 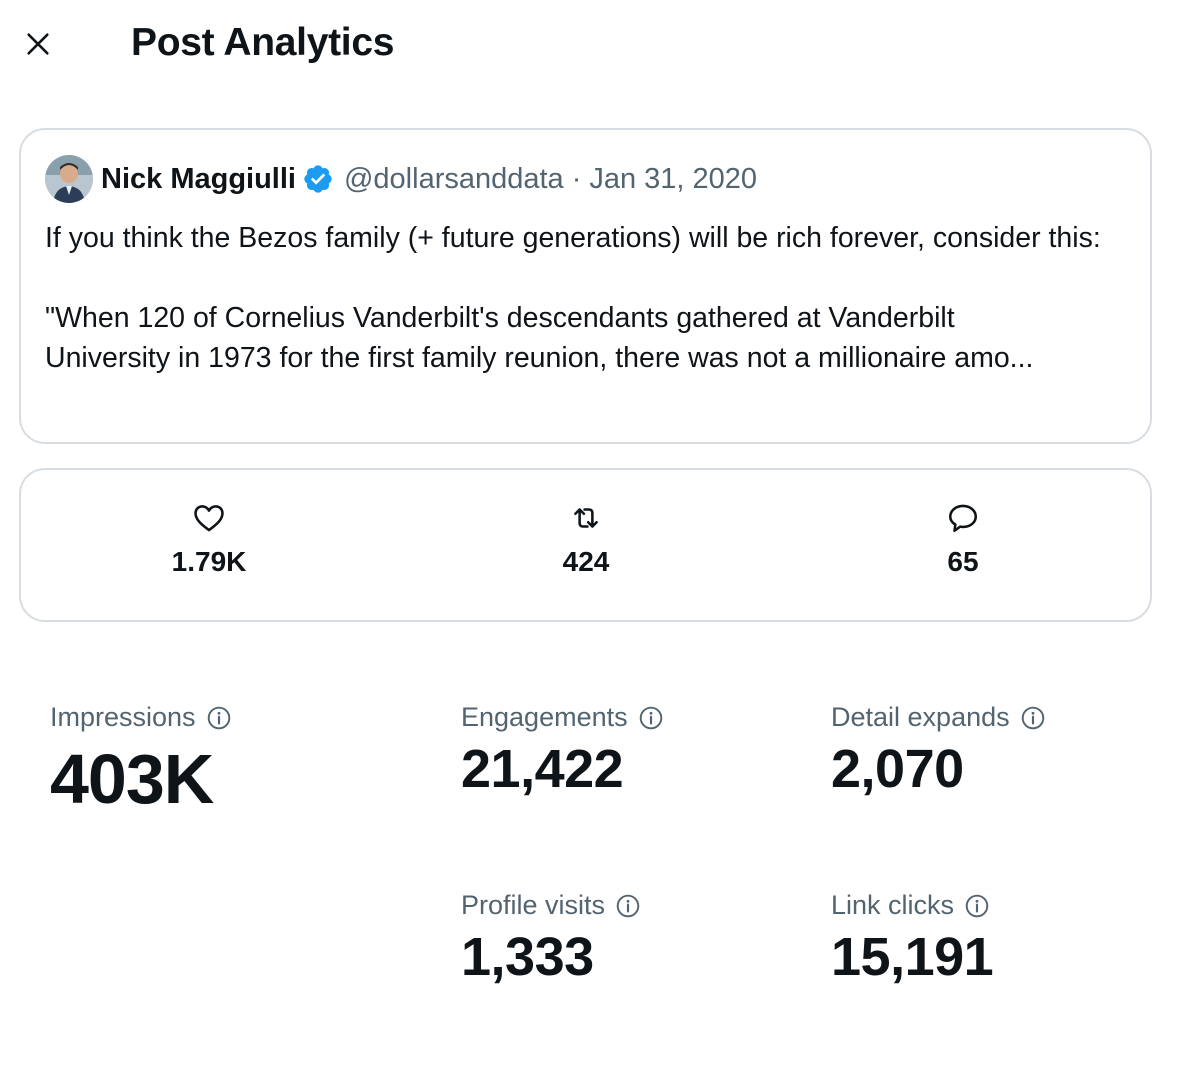 I want to click on impressions-value: 403K, so click(x=132, y=779).